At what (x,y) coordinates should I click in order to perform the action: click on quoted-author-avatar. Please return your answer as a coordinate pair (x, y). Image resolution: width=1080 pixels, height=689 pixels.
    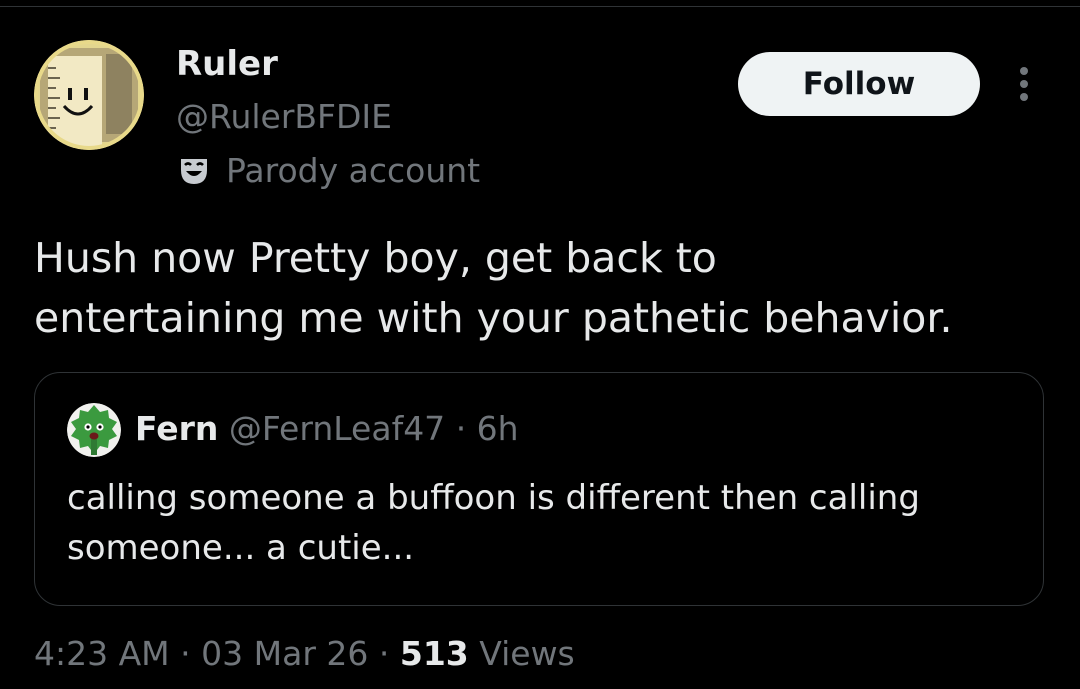
    Looking at the image, I should click on (94, 430).